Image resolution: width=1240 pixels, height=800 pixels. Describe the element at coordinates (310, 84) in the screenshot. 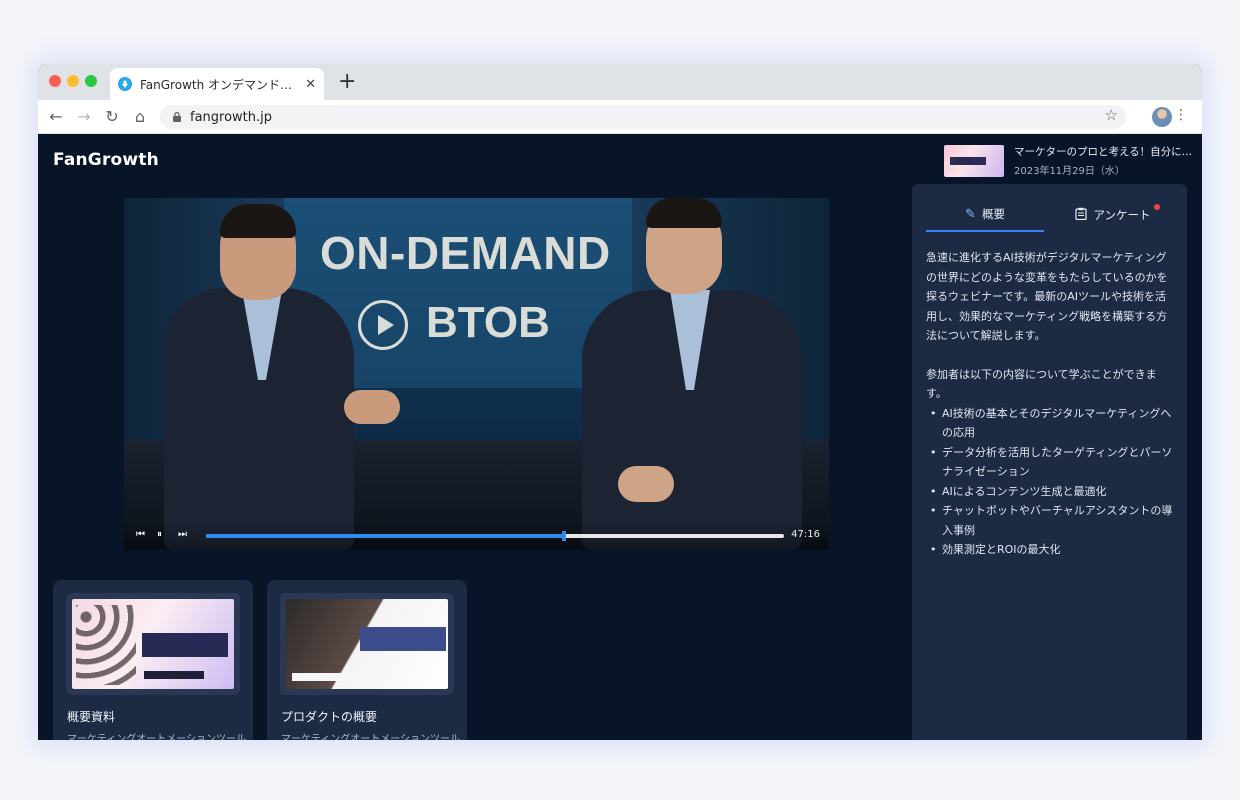

I see `tab-close-icon: ✕` at that location.